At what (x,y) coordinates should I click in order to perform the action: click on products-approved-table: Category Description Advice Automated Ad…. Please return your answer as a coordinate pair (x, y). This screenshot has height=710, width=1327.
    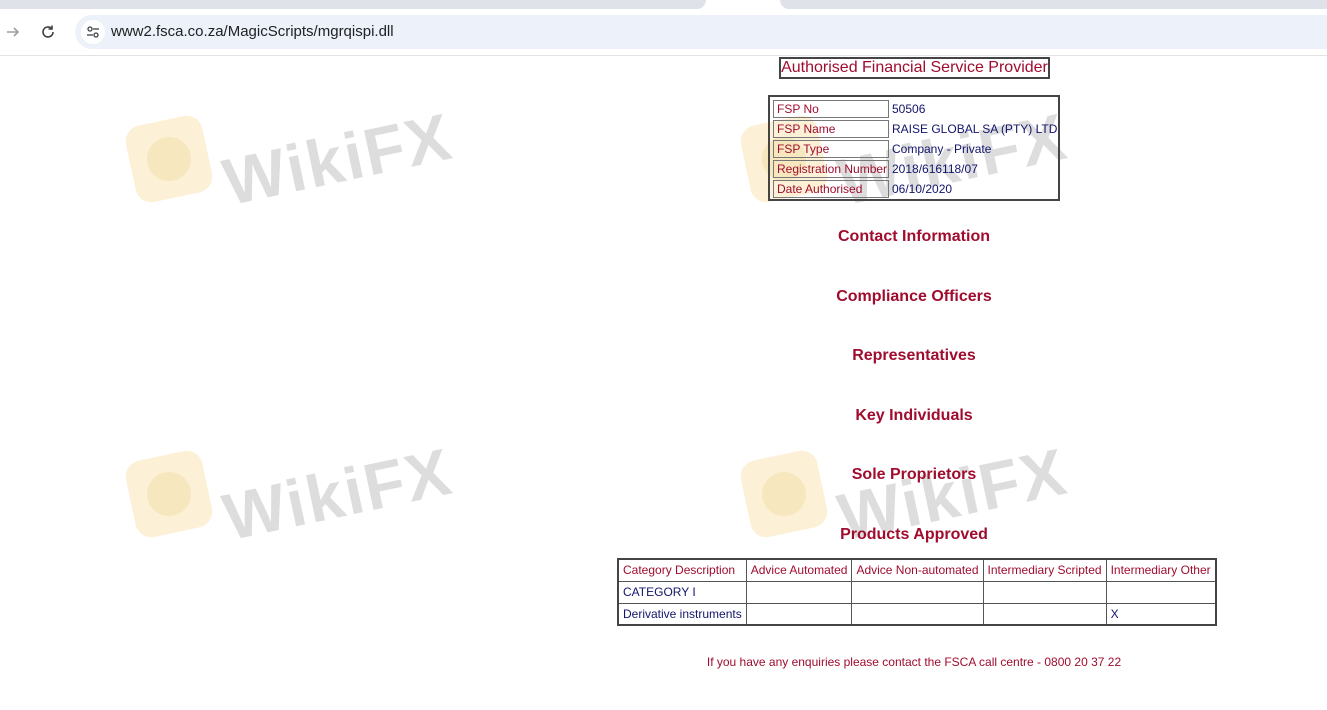
    Looking at the image, I should click on (917, 592).